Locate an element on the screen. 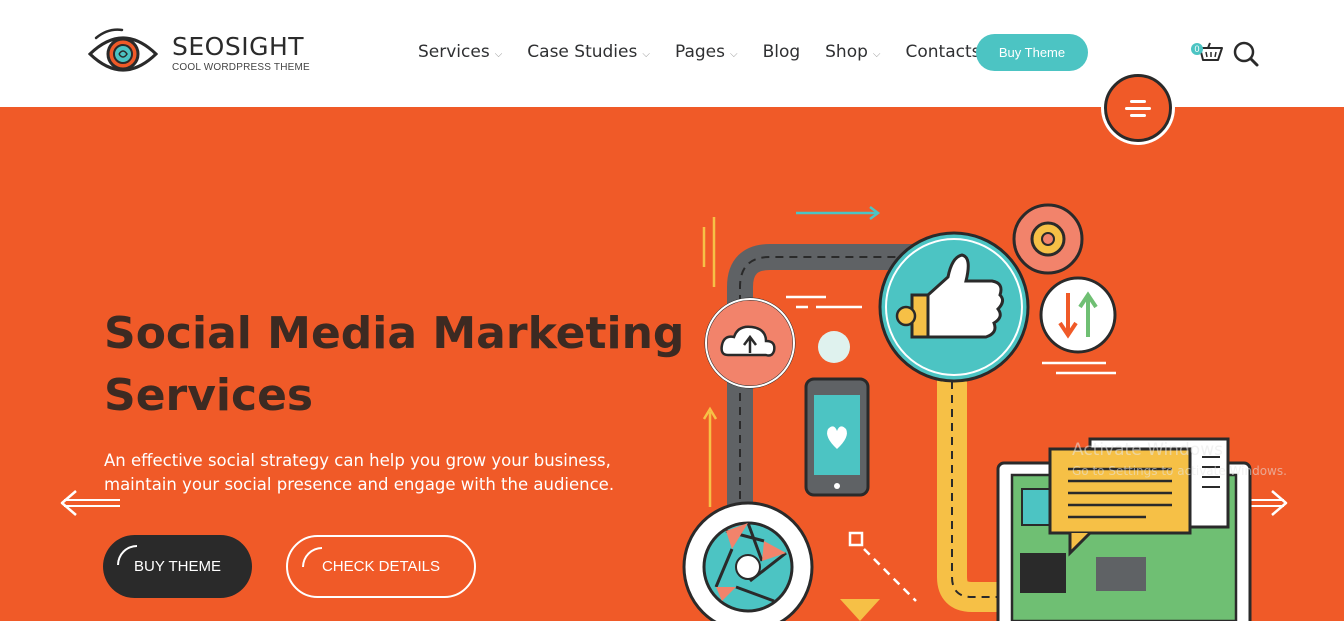  nav-item-label: Case Studies is located at coordinates (582, 52).